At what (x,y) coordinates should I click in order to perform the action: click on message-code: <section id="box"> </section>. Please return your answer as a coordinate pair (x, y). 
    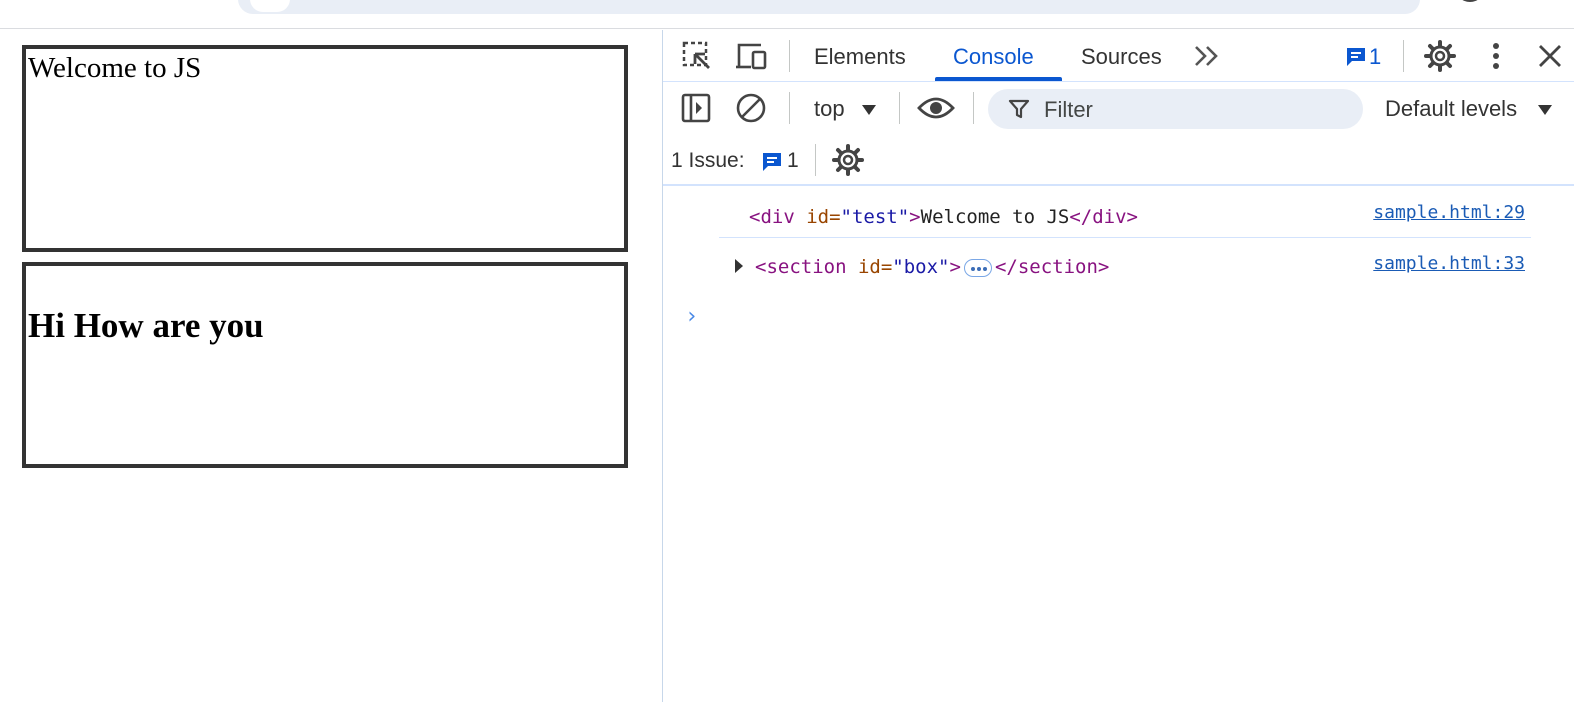
    Looking at the image, I should click on (932, 267).